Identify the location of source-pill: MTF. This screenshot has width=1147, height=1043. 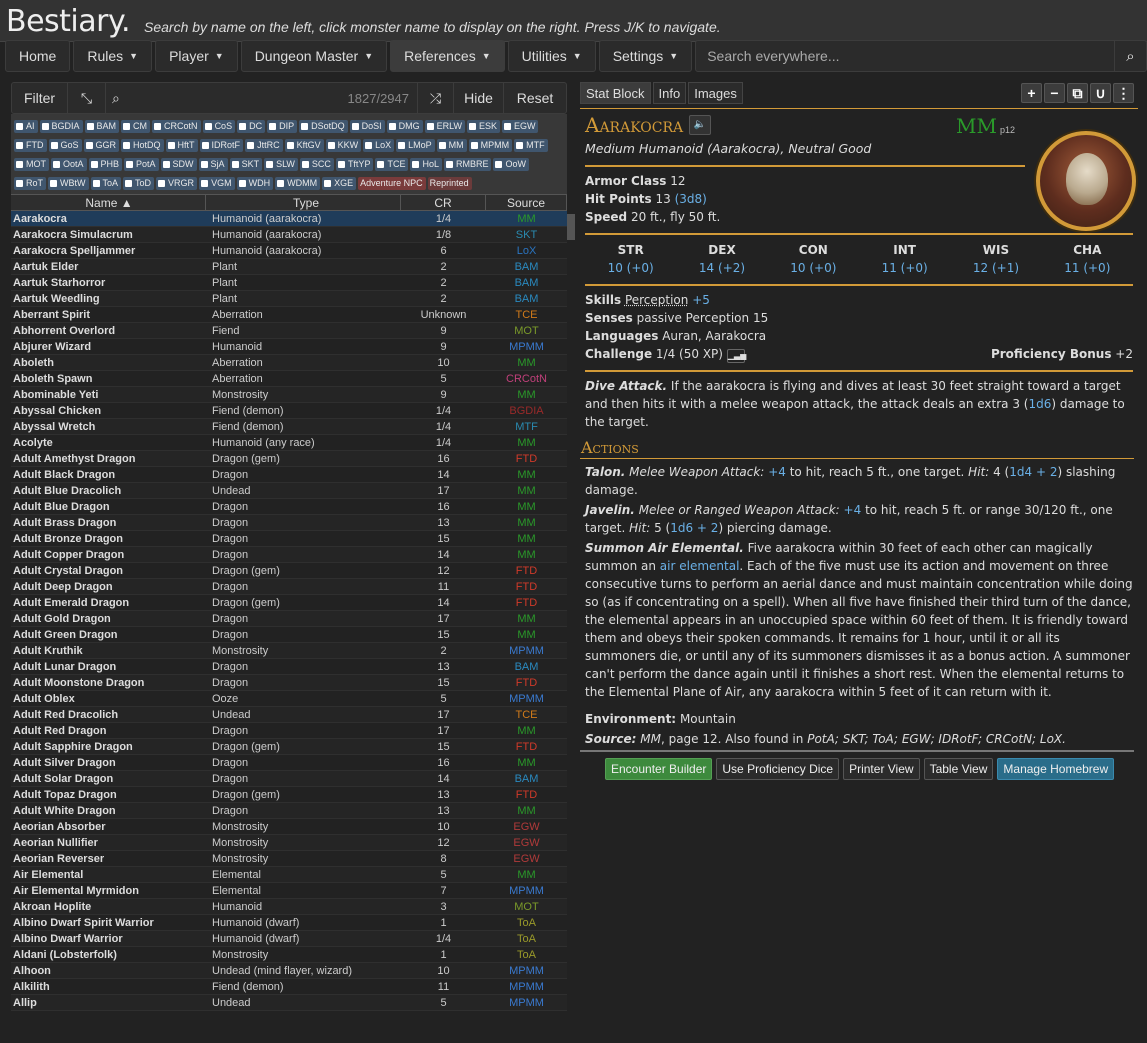
(531, 145).